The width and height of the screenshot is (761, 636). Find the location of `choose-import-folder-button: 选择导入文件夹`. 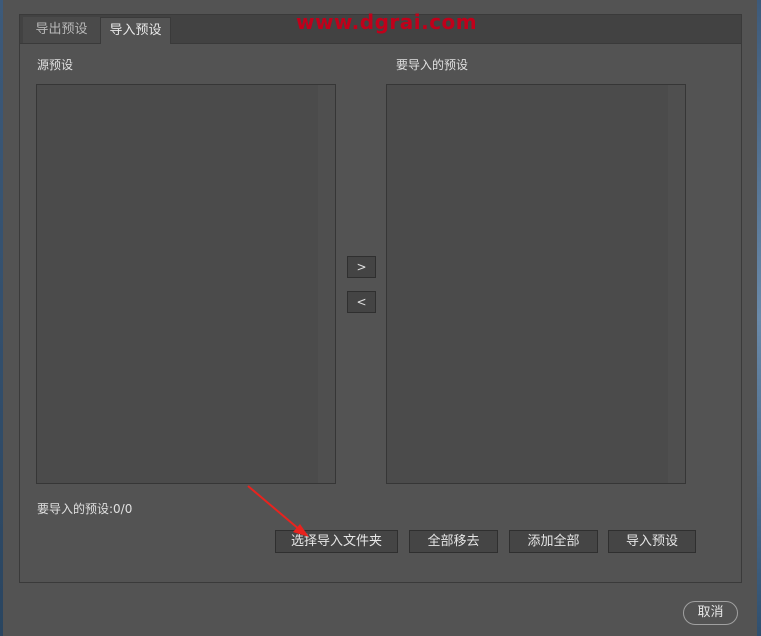

choose-import-folder-button: 选择导入文件夹 is located at coordinates (336, 541).